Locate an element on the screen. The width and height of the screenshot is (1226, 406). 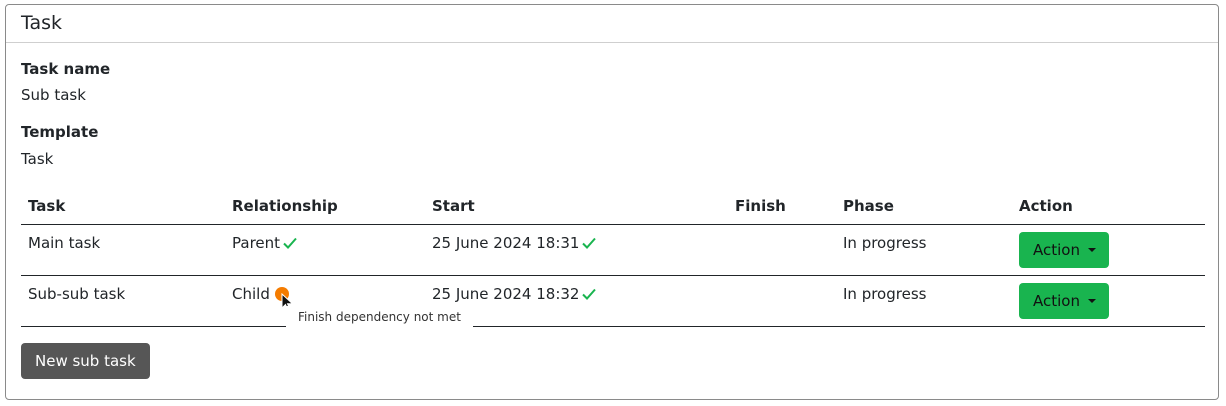
task-cell: Sub-sub task is located at coordinates (123, 301).